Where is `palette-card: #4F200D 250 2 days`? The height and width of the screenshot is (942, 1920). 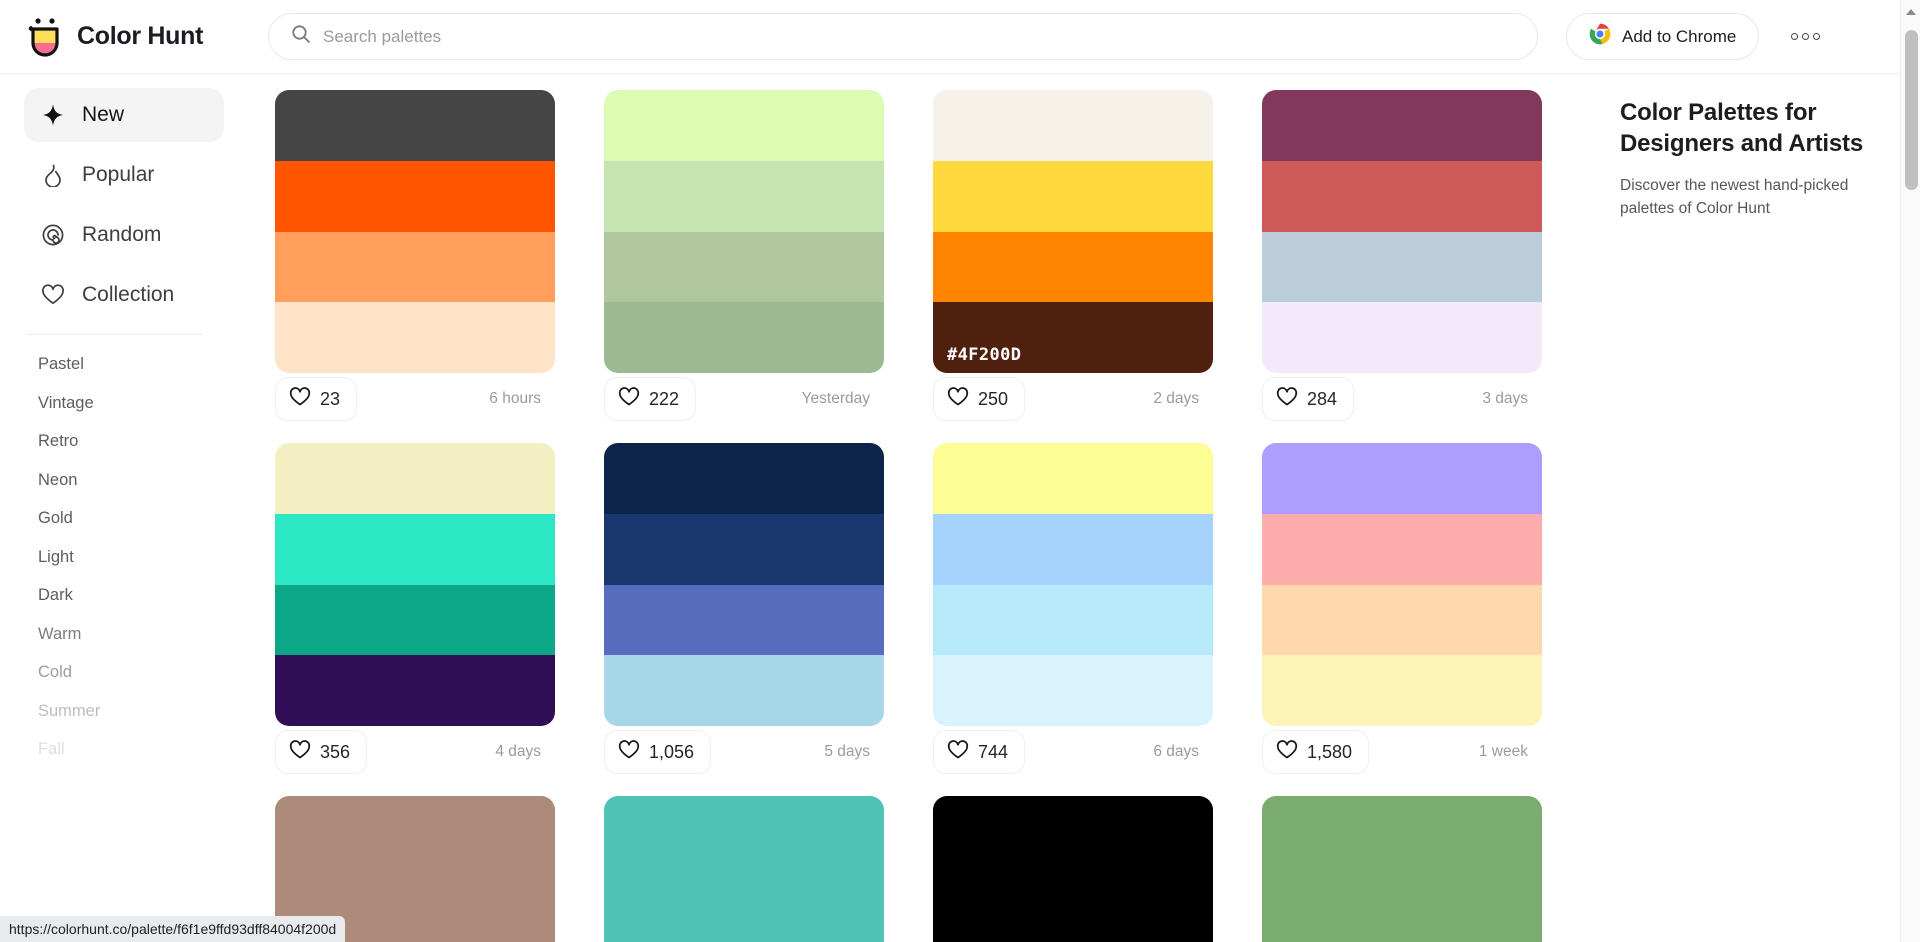
palette-card: #4F200D 250 2 days is located at coordinates (1073, 257).